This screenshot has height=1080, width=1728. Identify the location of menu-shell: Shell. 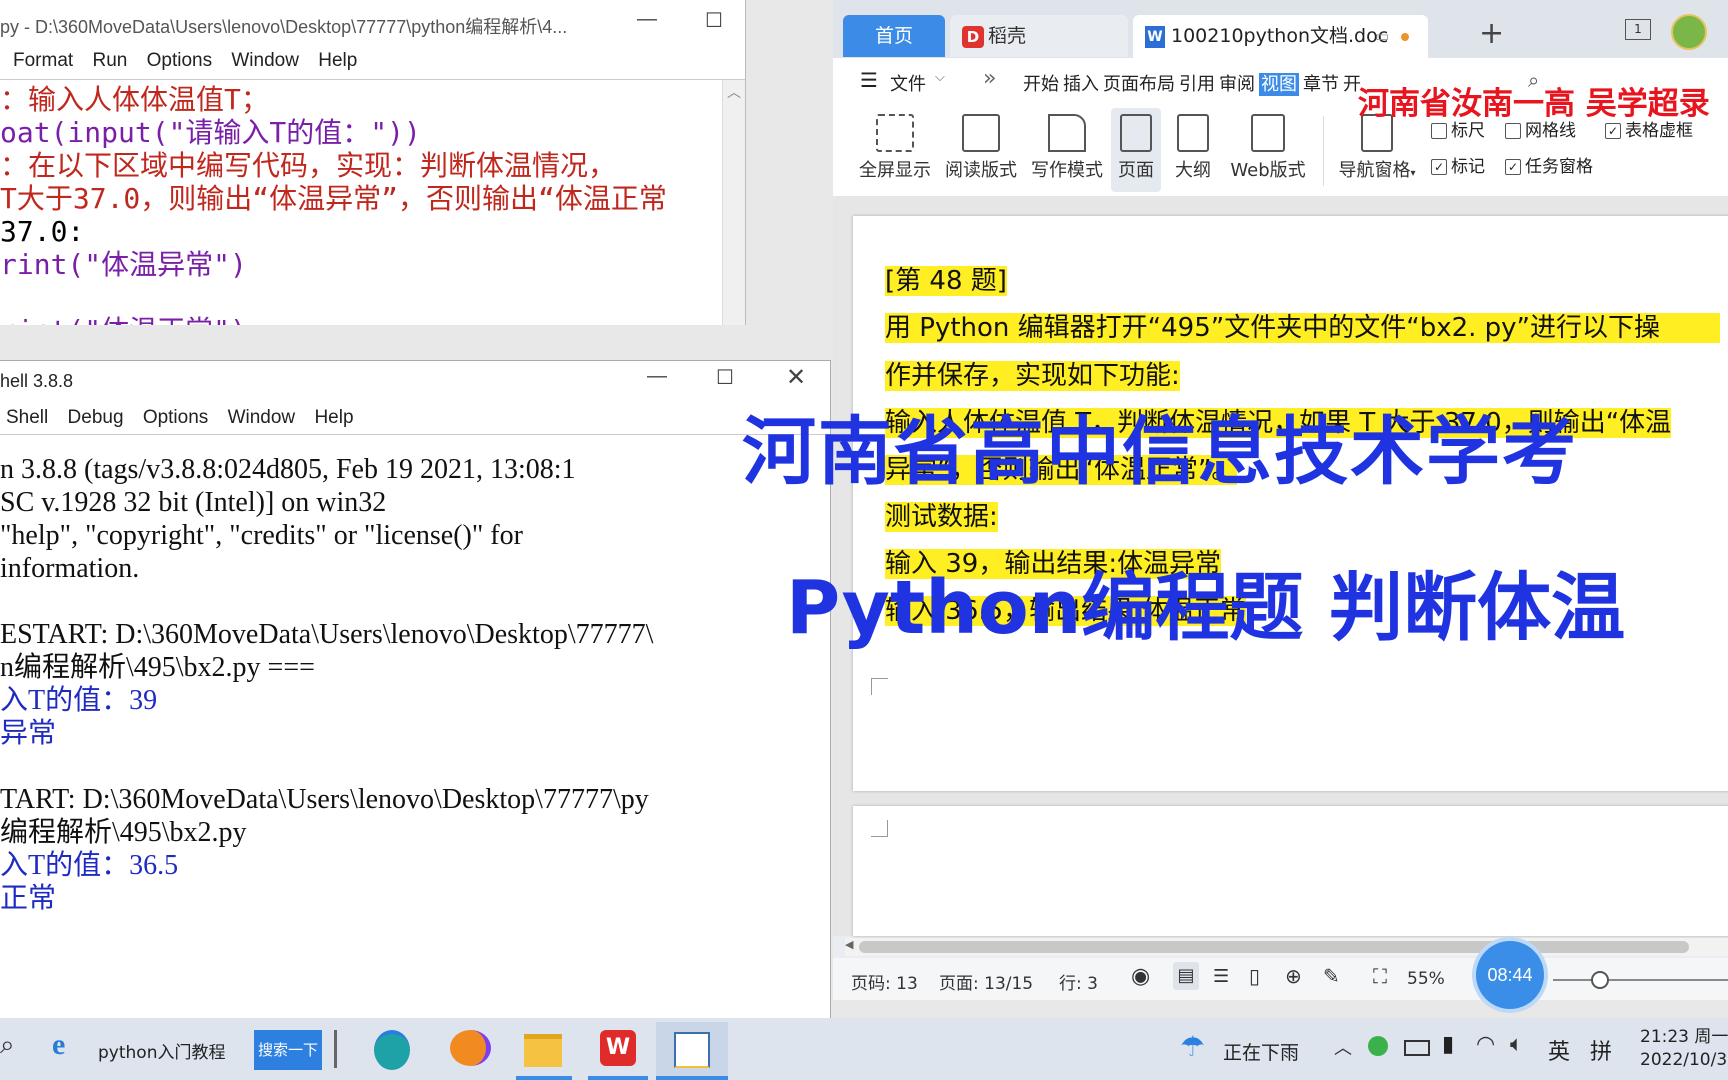
(27, 417).